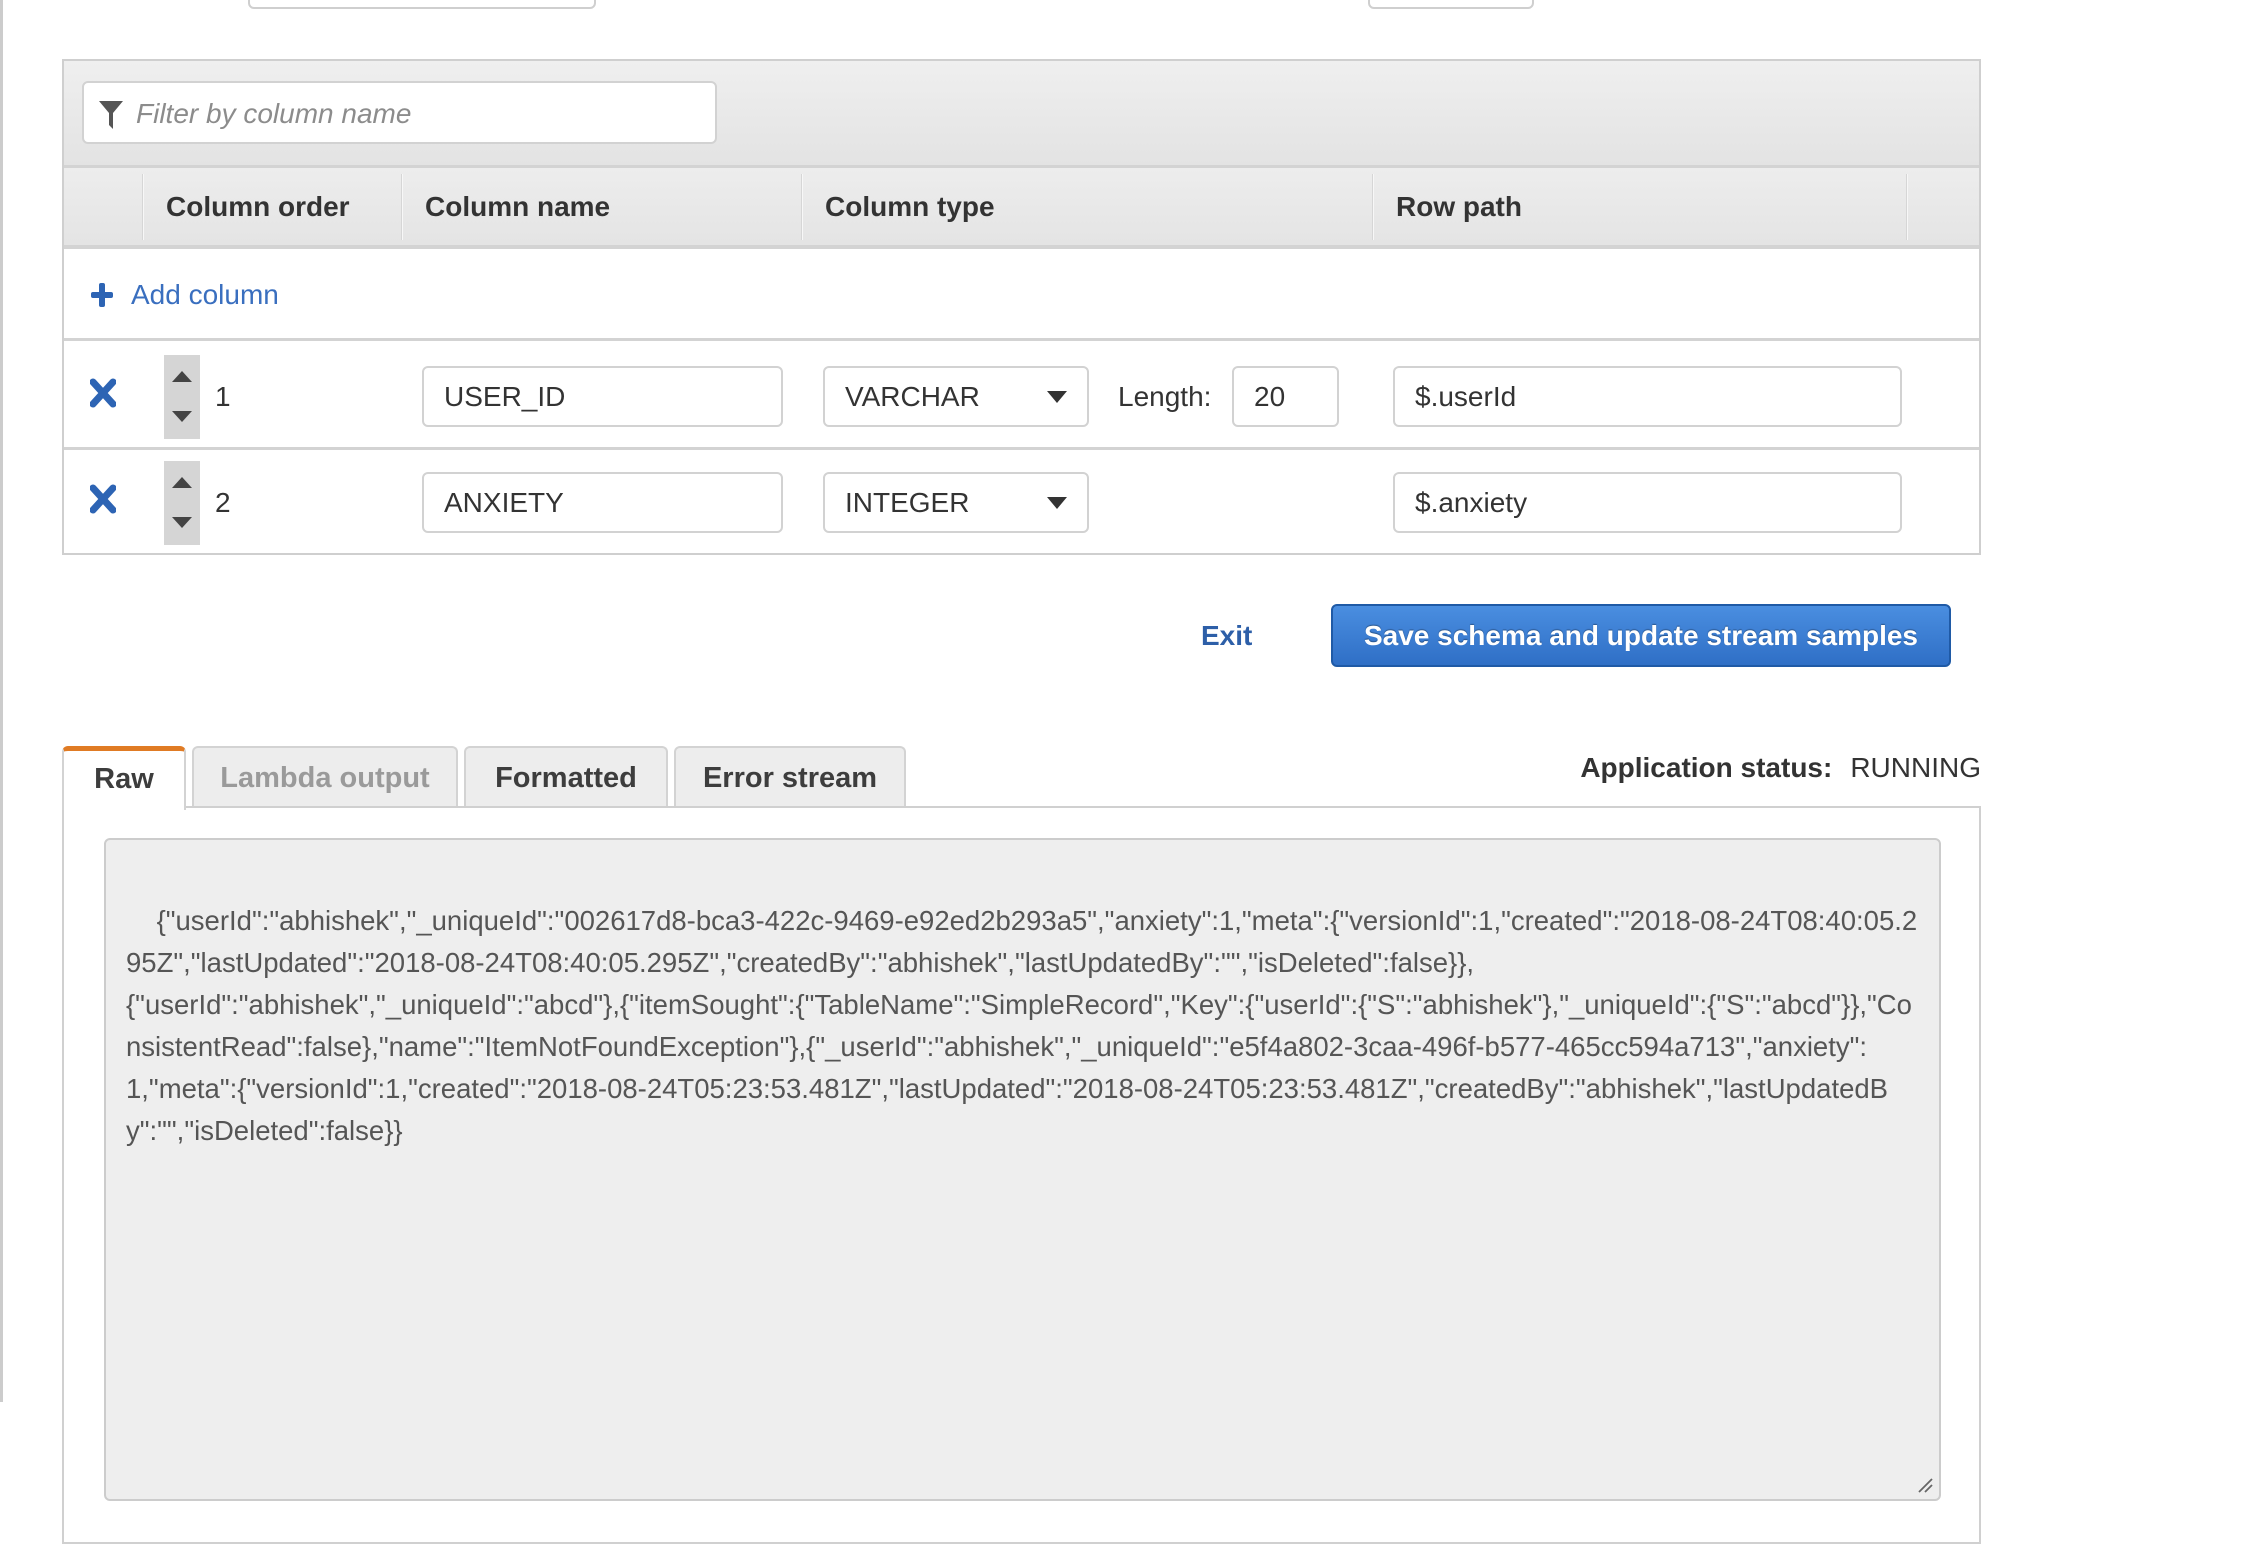 The image size is (2264, 1544). What do you see at coordinates (566, 777) in the screenshot?
I see `tab-formatted: Formatted` at bounding box center [566, 777].